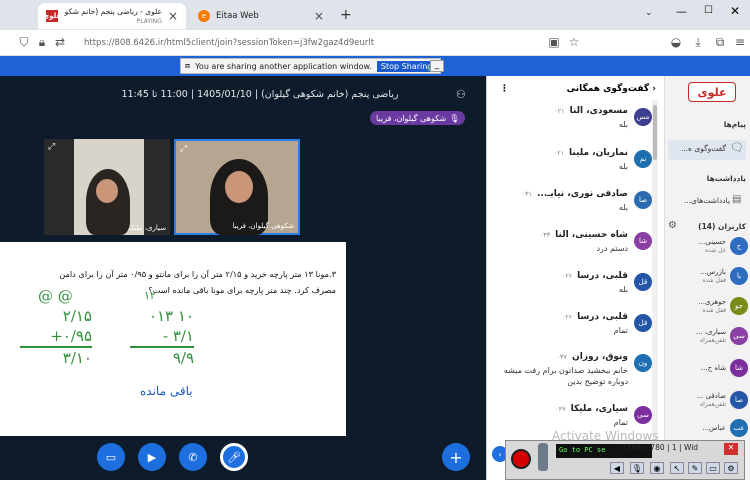 The image size is (750, 480). Describe the element at coordinates (171, 316) in the screenshot. I see `calc-line: ۰۱۳ ۱۰` at that location.